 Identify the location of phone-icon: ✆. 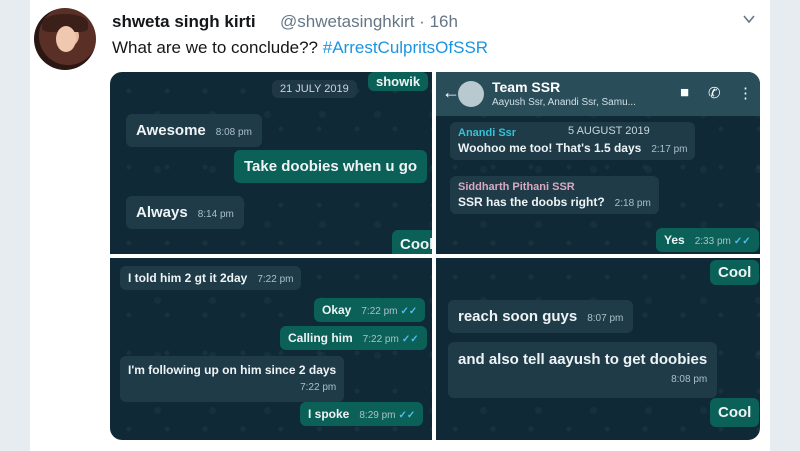
(714, 93).